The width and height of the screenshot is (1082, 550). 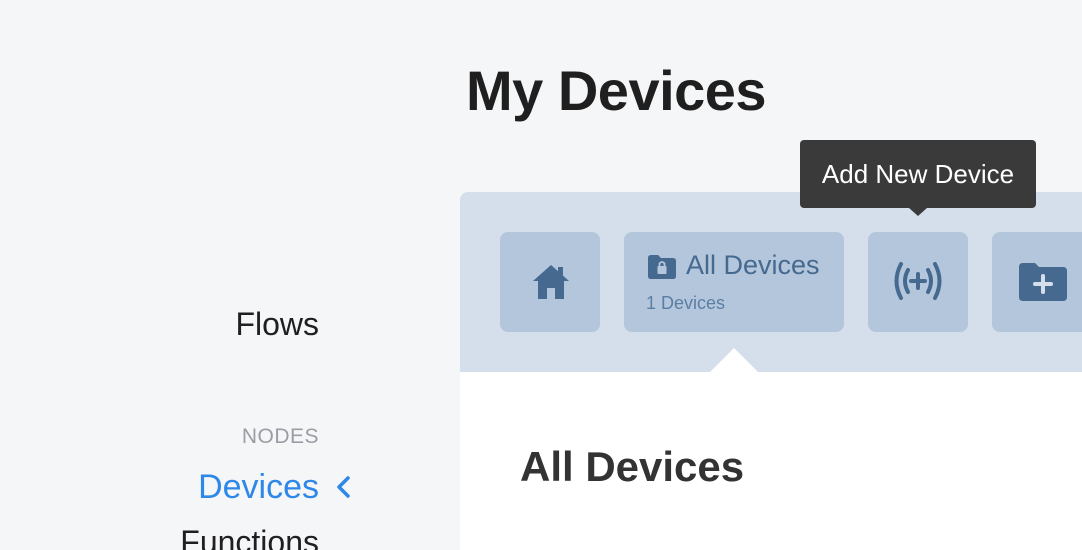 I want to click on content-title: All Devices, so click(x=632, y=466).